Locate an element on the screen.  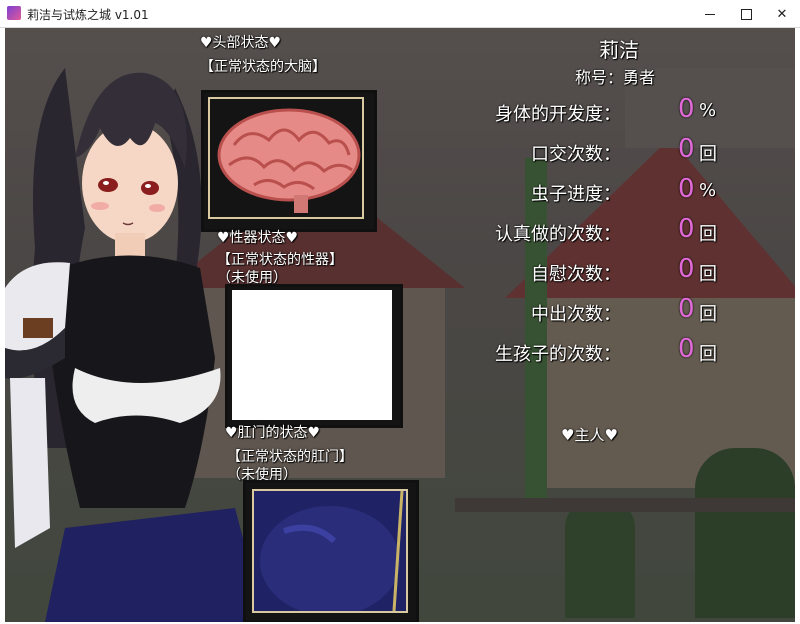
brain-status-image is located at coordinates (289, 161).